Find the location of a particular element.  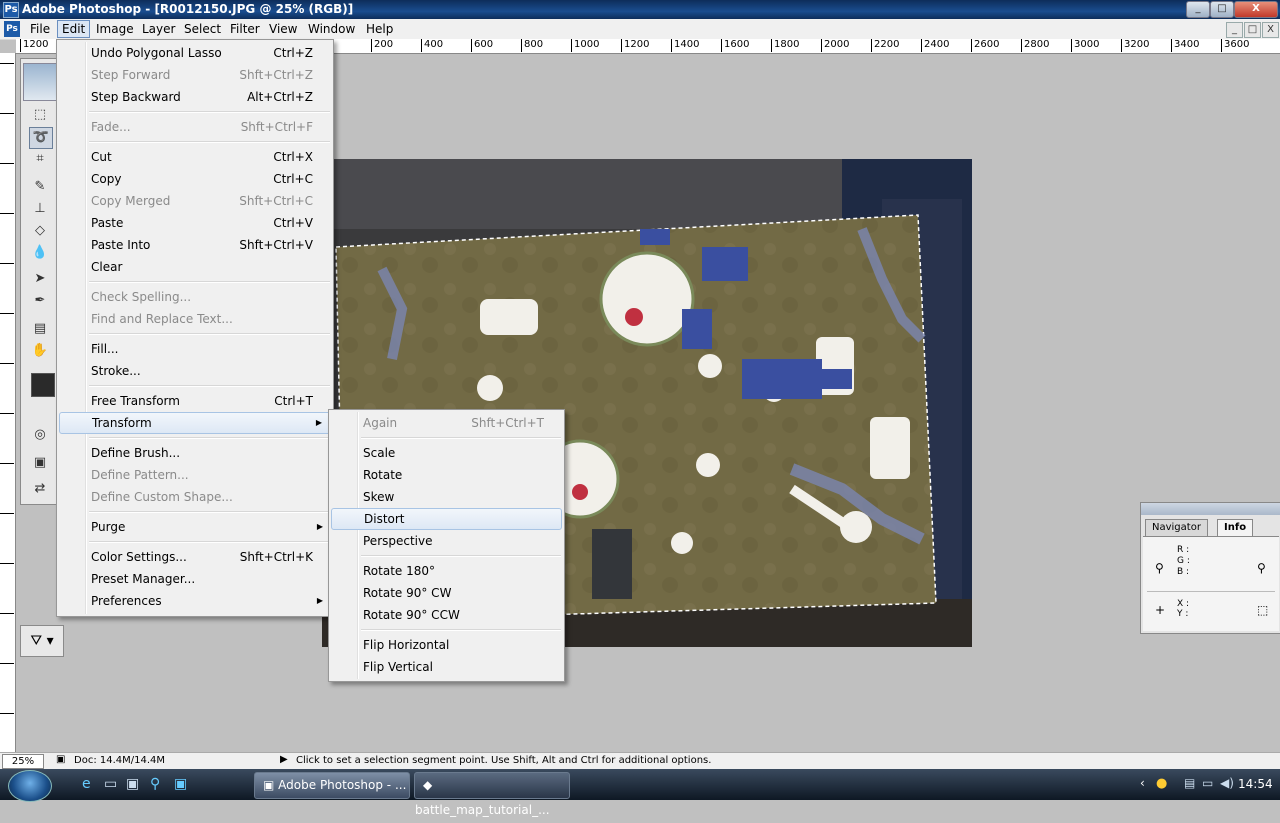

tool-preset-picker: ⛛ ▾ is located at coordinates (42, 641).